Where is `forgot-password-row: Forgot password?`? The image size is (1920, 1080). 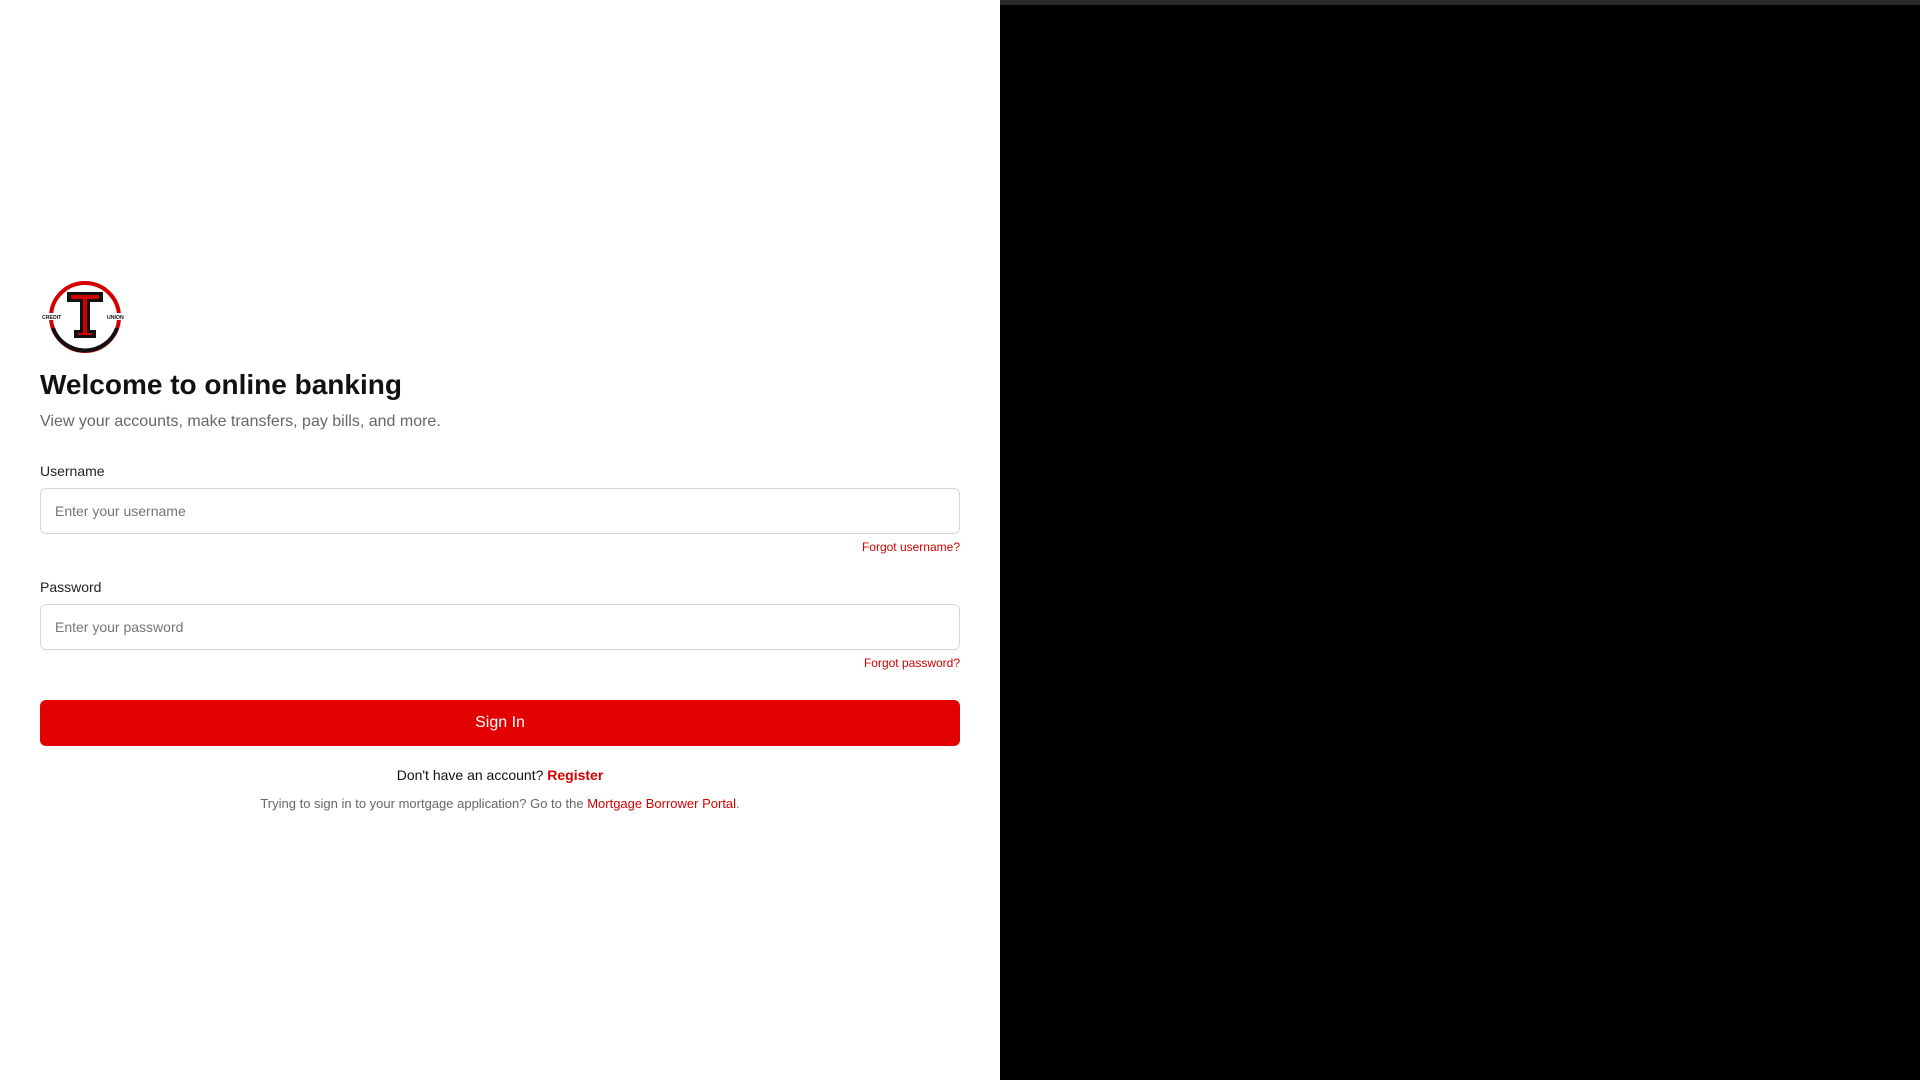 forgot-password-row: Forgot password? is located at coordinates (500, 663).